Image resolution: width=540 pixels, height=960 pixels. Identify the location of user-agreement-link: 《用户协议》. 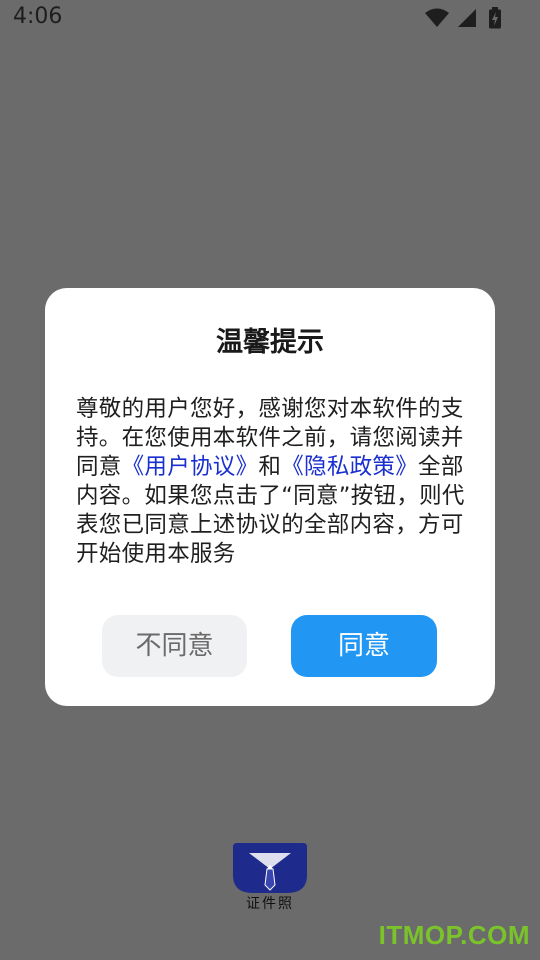
(190, 467).